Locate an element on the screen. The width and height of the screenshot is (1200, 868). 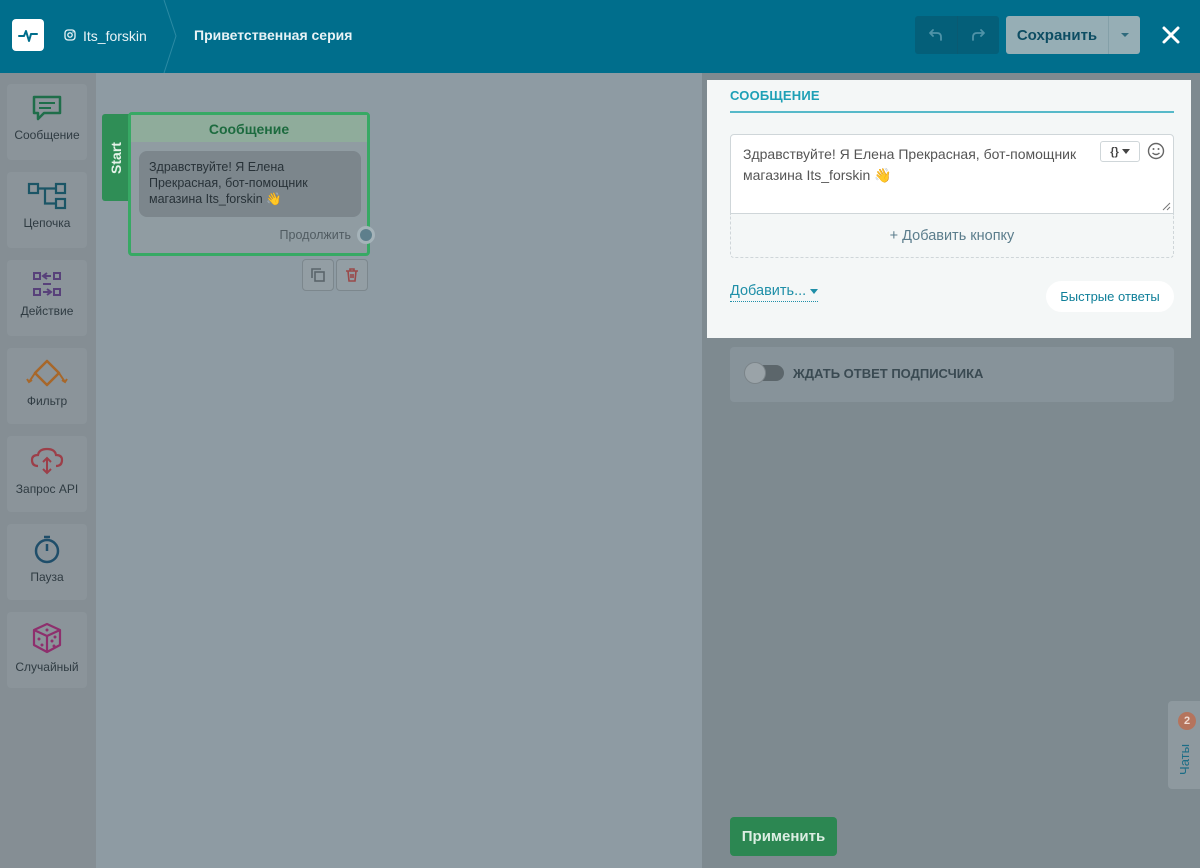
palette-item-label: Фильтр is located at coordinates (47, 401).